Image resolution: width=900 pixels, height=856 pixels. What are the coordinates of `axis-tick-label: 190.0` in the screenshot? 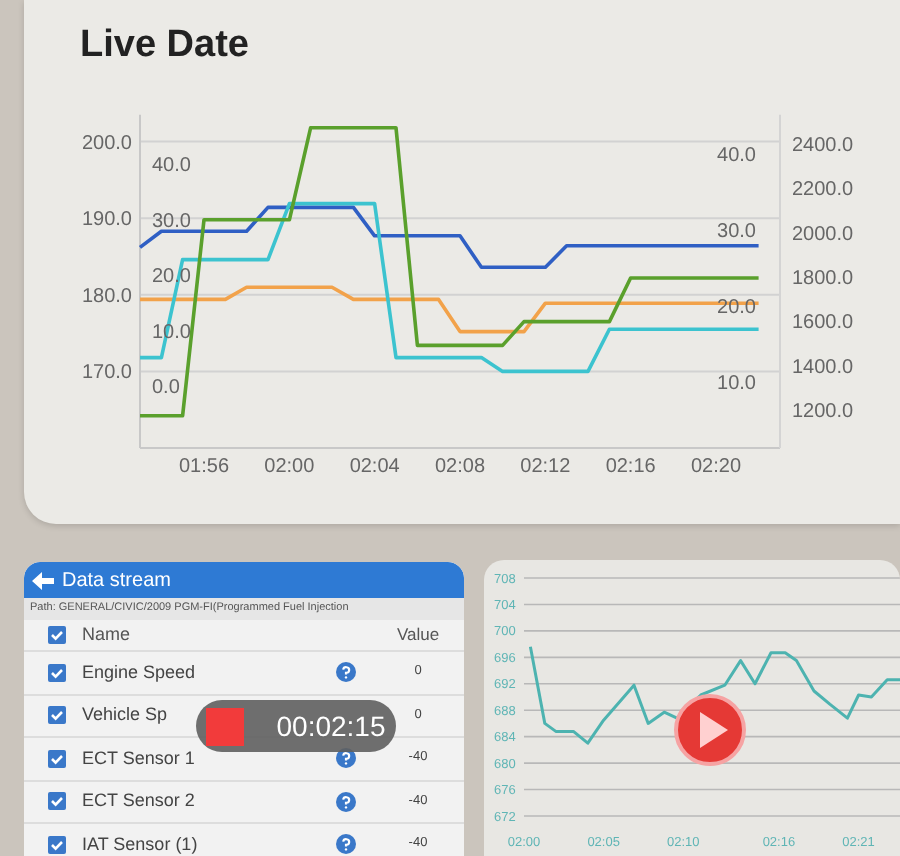 It's located at (106, 220).